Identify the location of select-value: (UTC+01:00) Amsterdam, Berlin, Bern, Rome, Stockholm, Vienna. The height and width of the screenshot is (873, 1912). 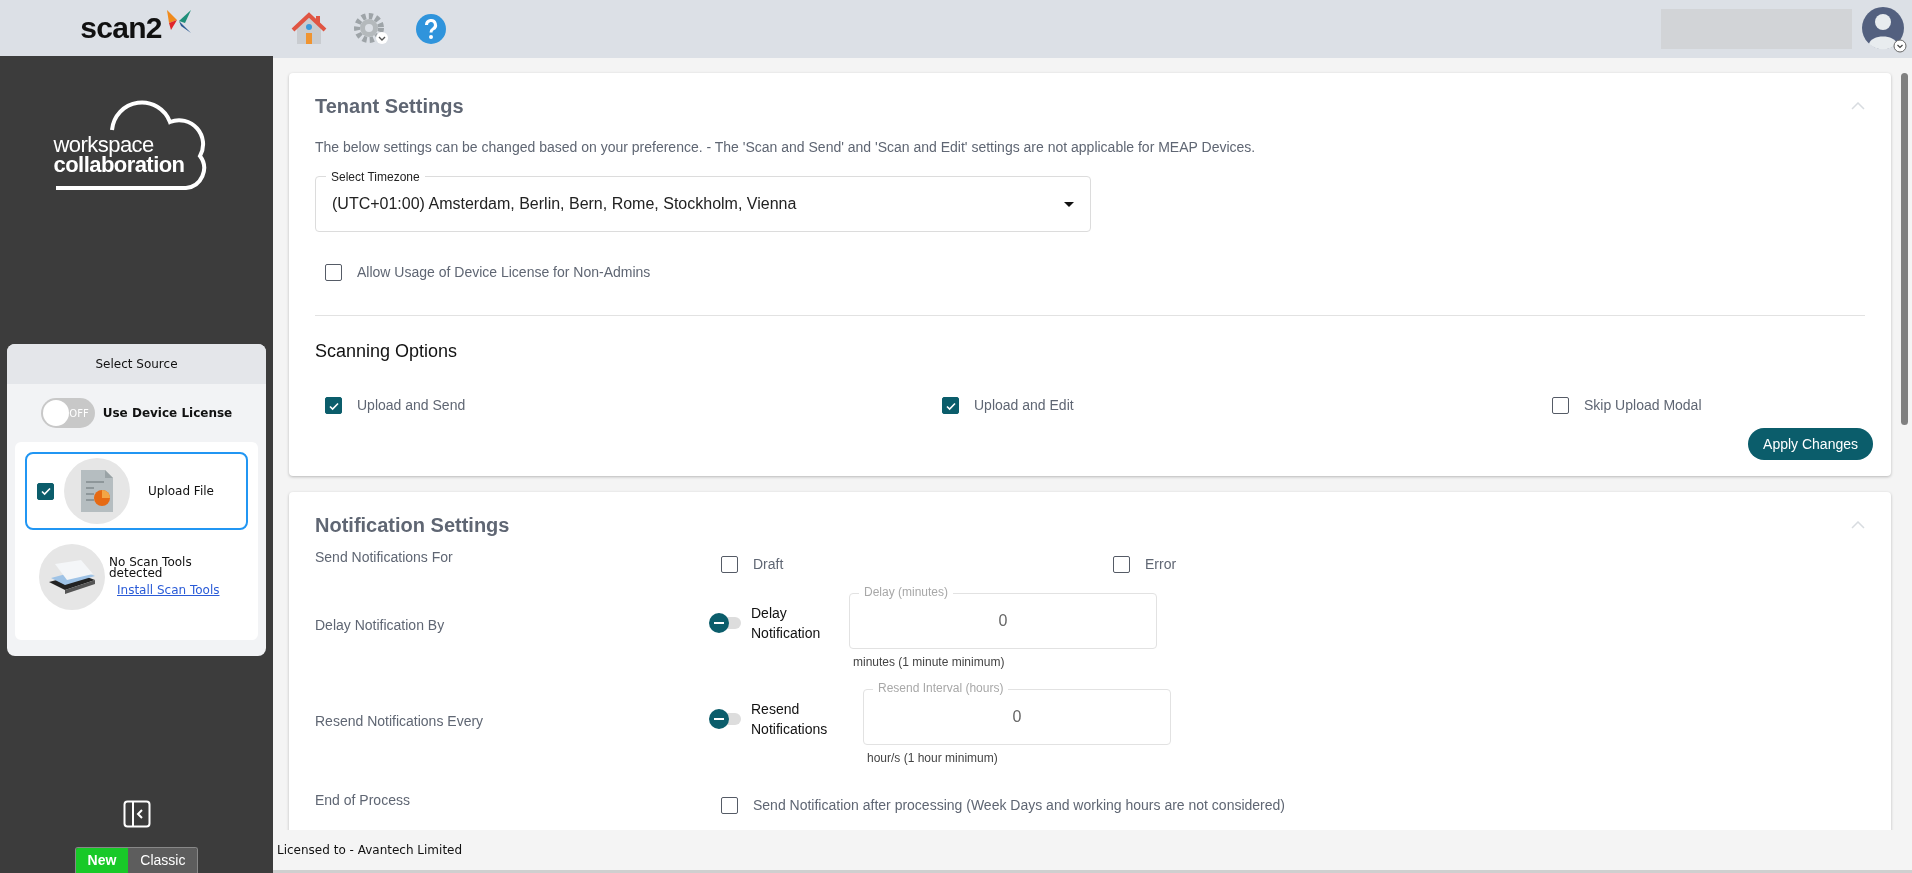
(565, 204).